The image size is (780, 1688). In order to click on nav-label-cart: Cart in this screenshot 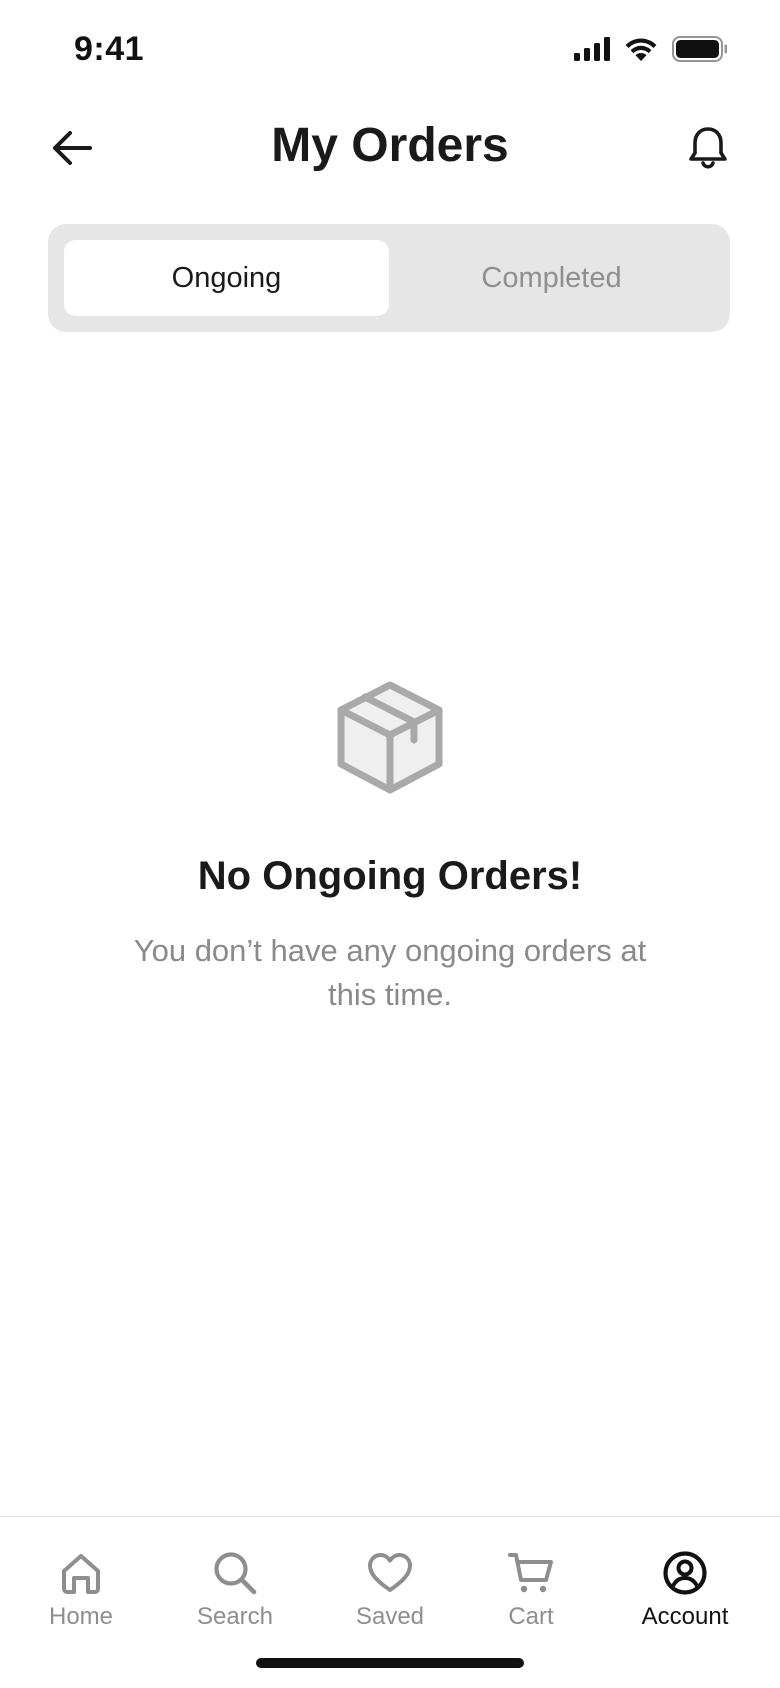, I will do `click(531, 1616)`.